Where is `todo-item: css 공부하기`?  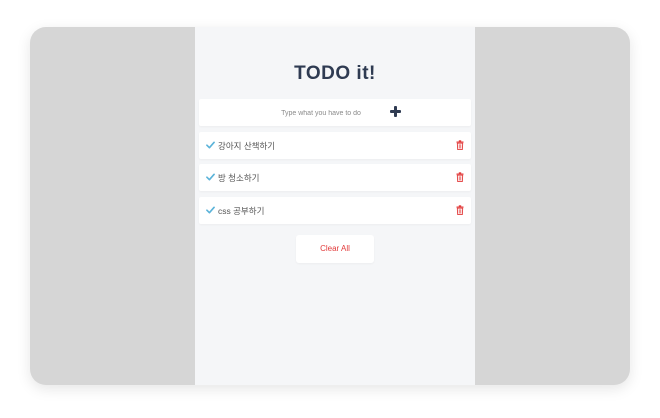 todo-item: css 공부하기 is located at coordinates (335, 210).